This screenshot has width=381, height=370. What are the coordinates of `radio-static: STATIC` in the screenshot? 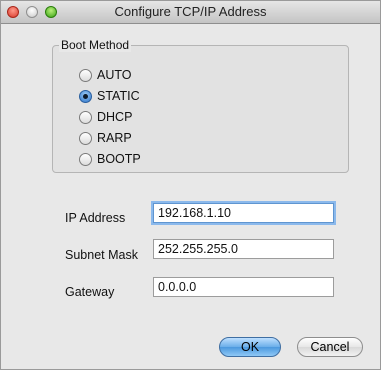 It's located at (109, 96).